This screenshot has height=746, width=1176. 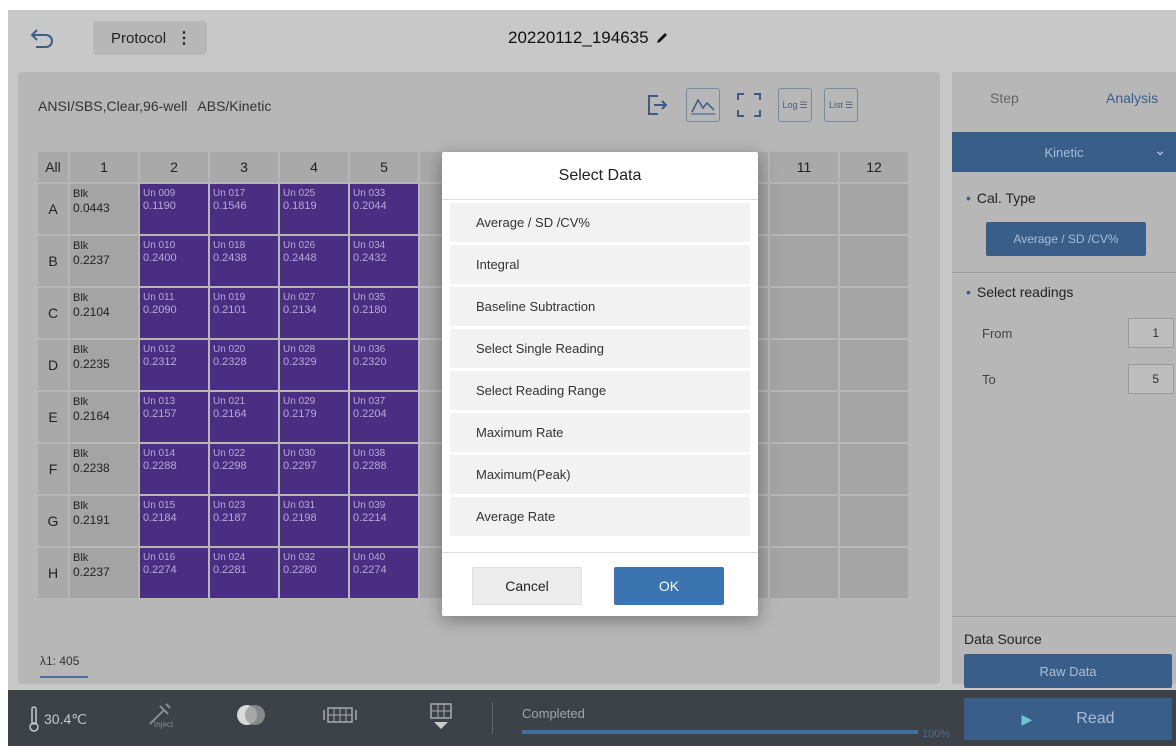 What do you see at coordinates (600, 432) in the screenshot?
I see `dialog-option: Maximum Rate` at bounding box center [600, 432].